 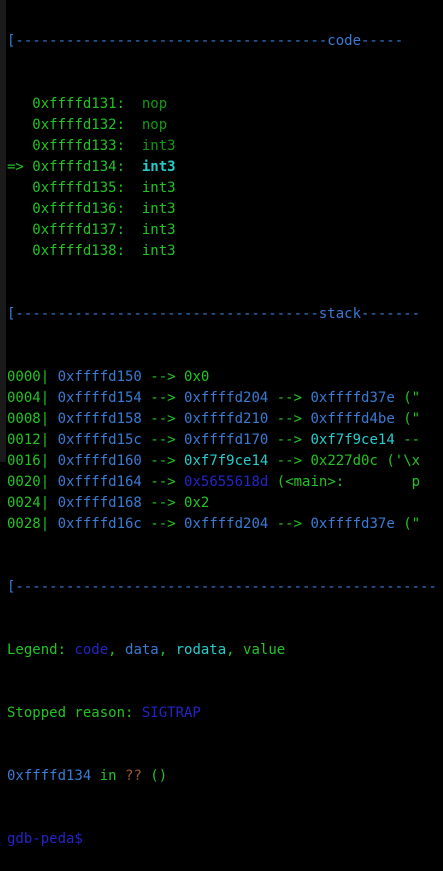 What do you see at coordinates (79, 230) in the screenshot?
I see `instruction-address: 0xffffd137:` at bounding box center [79, 230].